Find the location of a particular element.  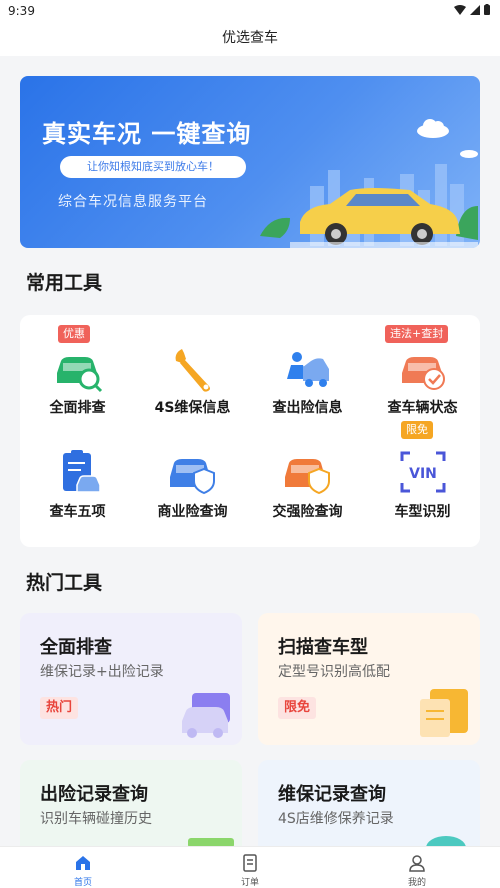

tool-accident-info: 查出险信息 is located at coordinates (307, 375).